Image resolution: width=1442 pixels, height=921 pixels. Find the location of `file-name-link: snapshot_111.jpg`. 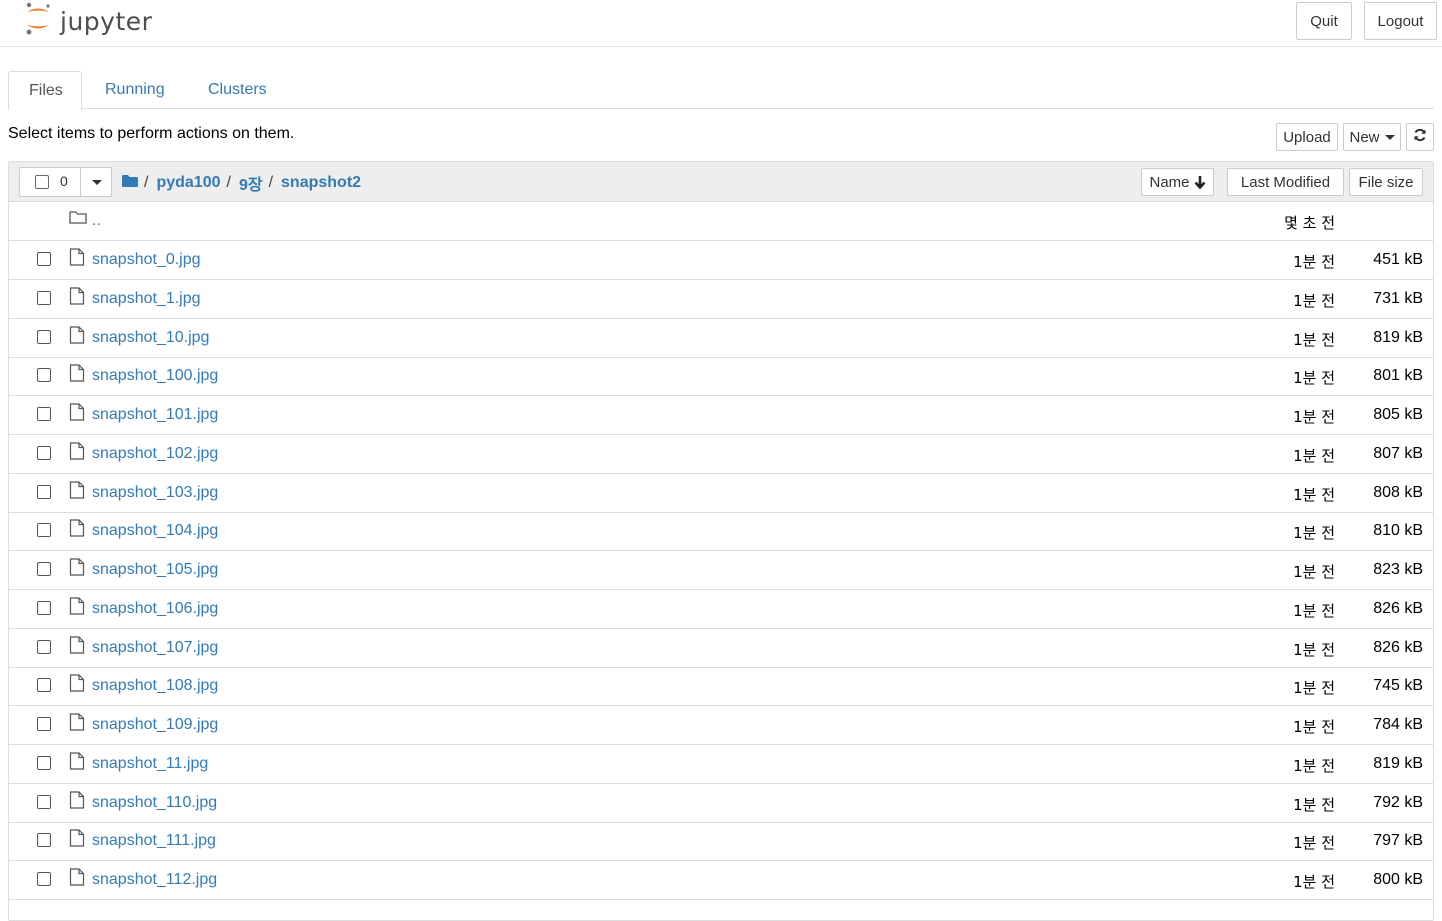

file-name-link: snapshot_111.jpg is located at coordinates (154, 841).